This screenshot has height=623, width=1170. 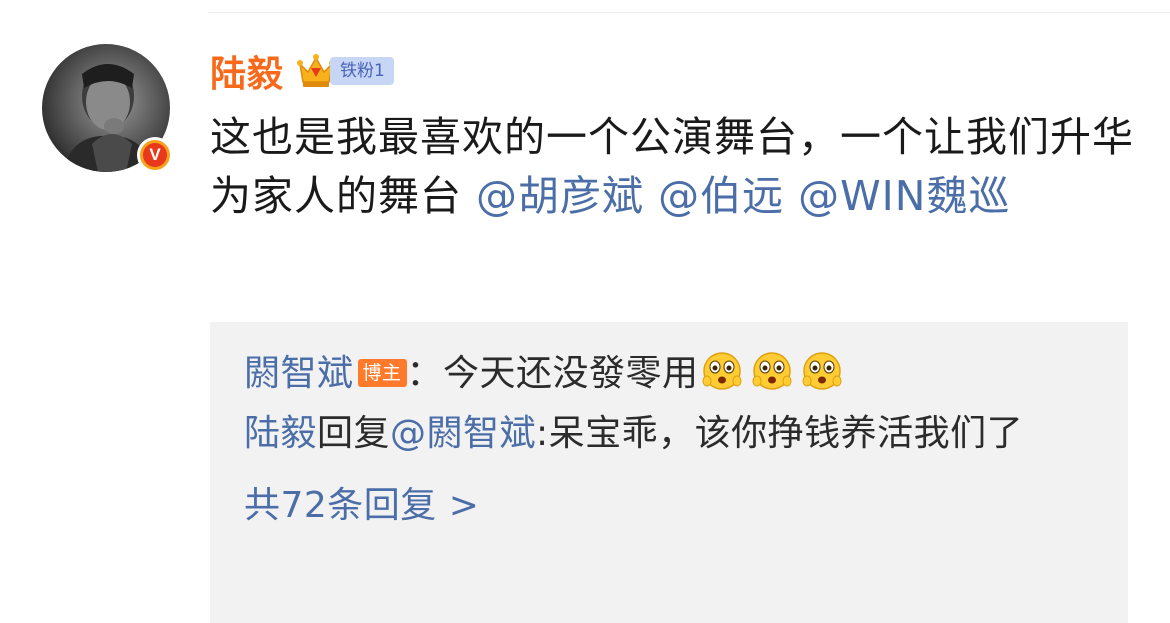 I want to click on author-reply: 陆毅回复@閼智斌:呆宝乖，该你挣钱养活我们了, so click(x=669, y=434).